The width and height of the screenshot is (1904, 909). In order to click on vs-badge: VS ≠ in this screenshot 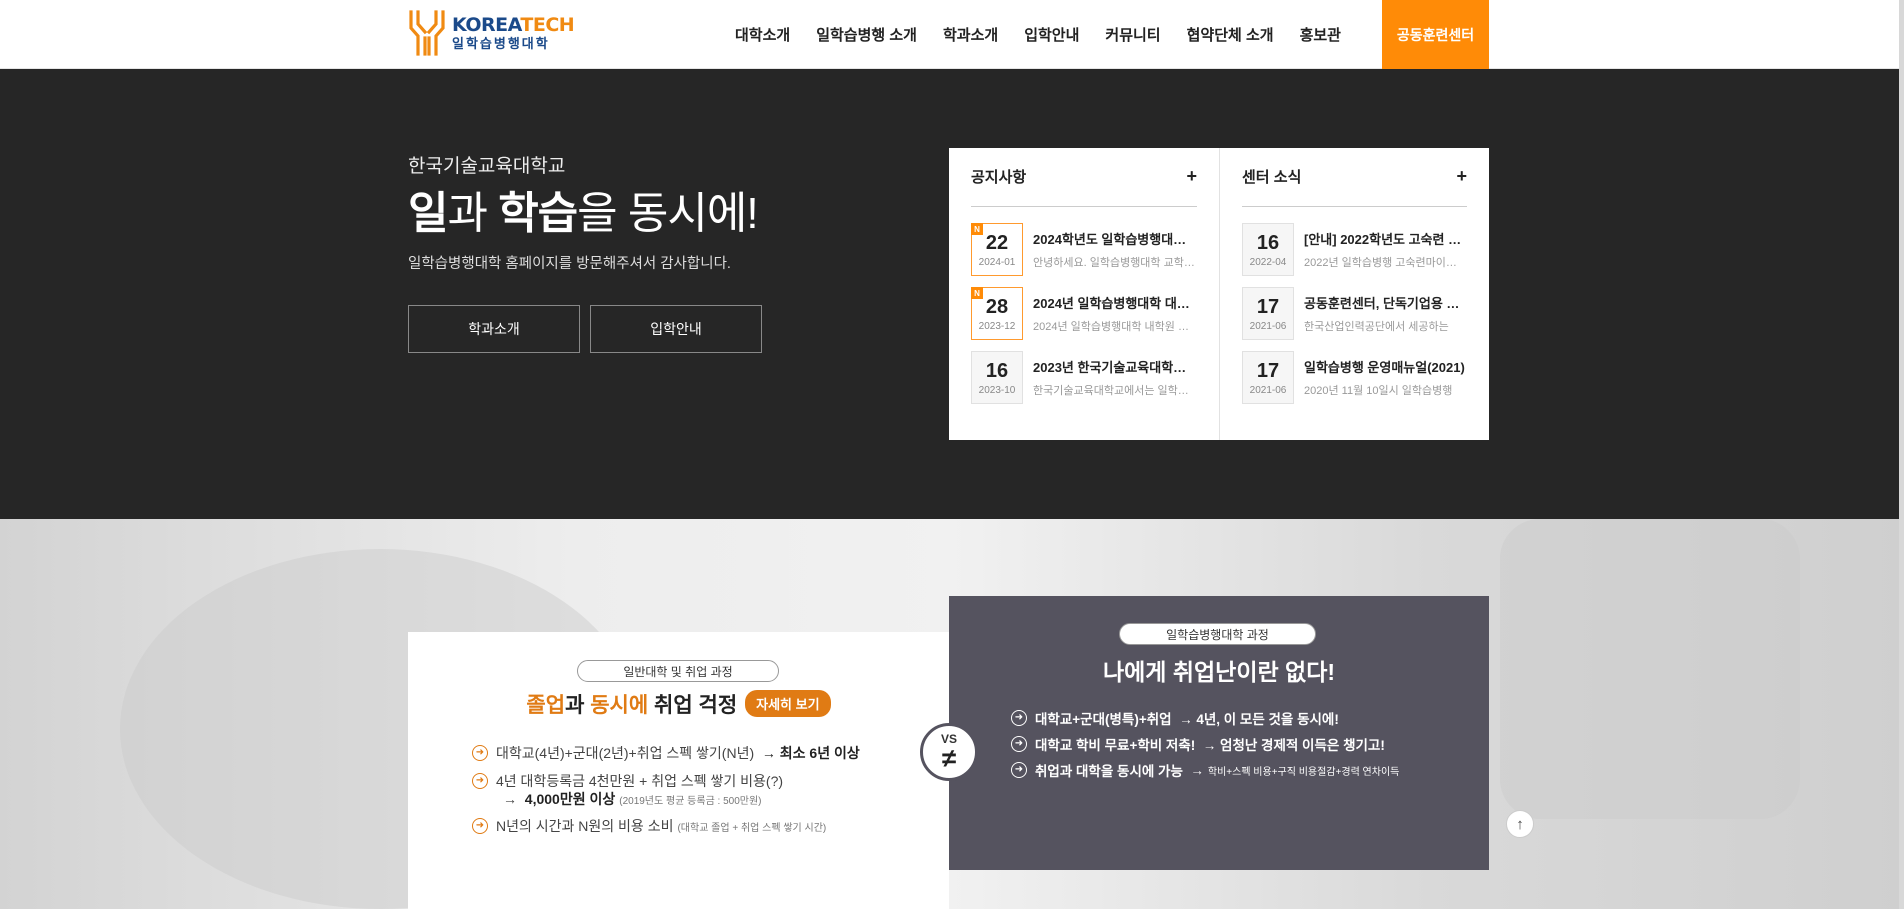, I will do `click(949, 752)`.